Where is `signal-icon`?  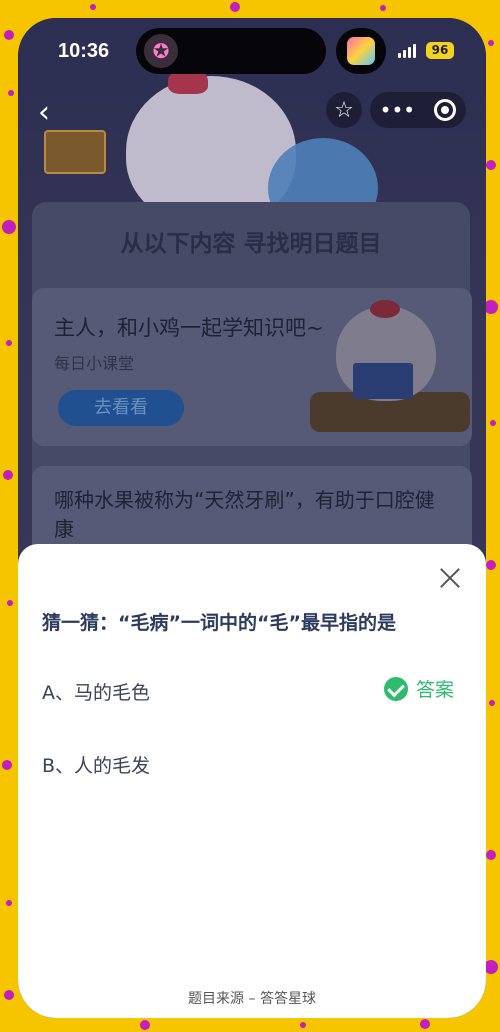
signal-icon is located at coordinates (407, 51).